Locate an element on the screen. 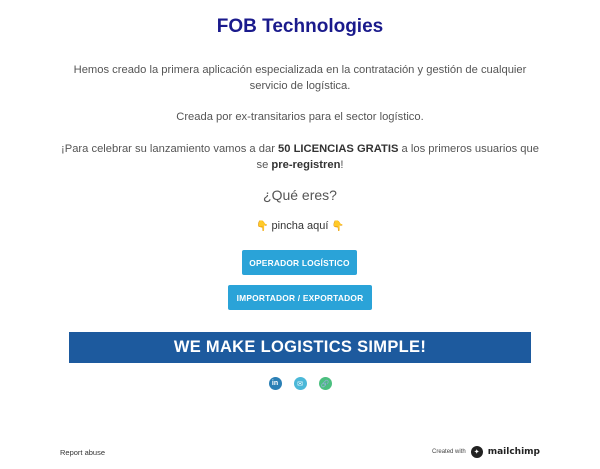  pincha-aqui: 👇 pincha aquí 👇 is located at coordinates (300, 226).